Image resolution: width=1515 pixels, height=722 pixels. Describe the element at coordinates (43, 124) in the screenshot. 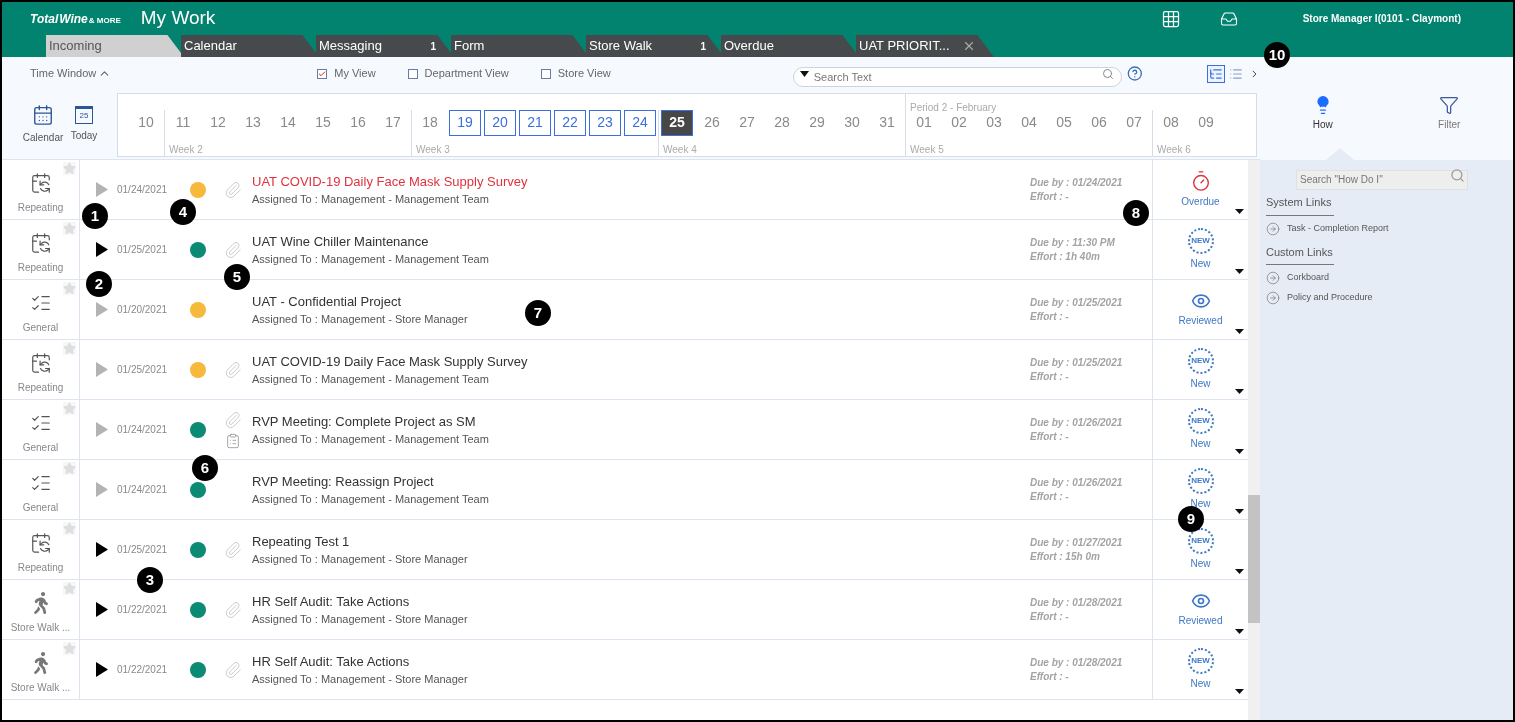

I see `calendar-button: Calendar` at that location.